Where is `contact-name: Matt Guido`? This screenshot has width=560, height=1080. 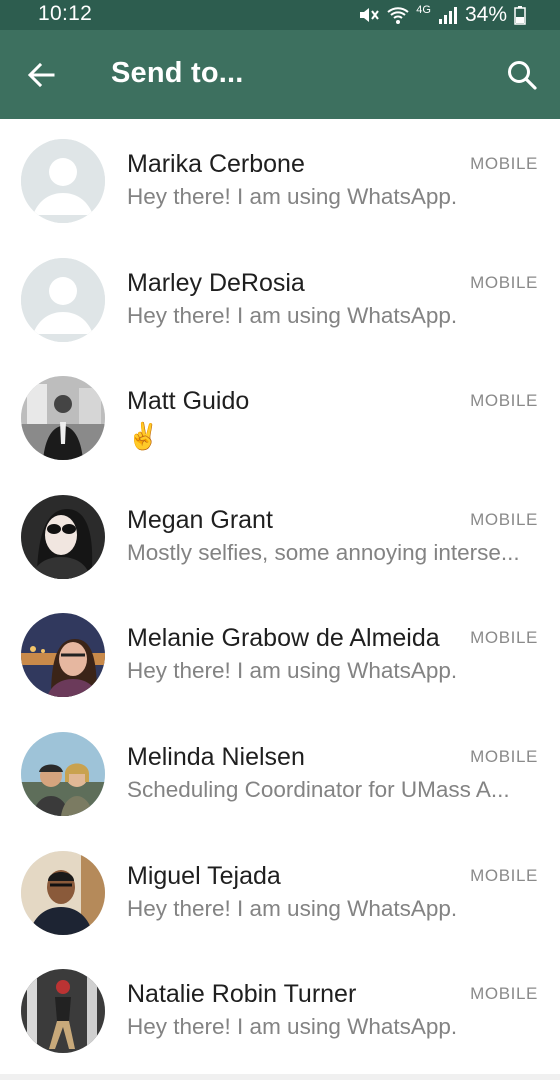
contact-name: Matt Guido is located at coordinates (188, 401).